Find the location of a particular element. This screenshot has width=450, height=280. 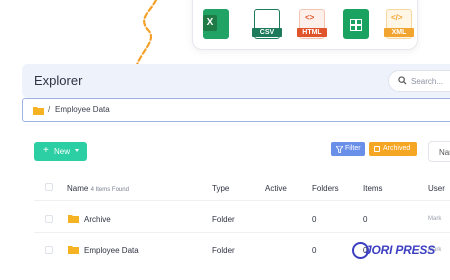

search-box is located at coordinates (419, 81).